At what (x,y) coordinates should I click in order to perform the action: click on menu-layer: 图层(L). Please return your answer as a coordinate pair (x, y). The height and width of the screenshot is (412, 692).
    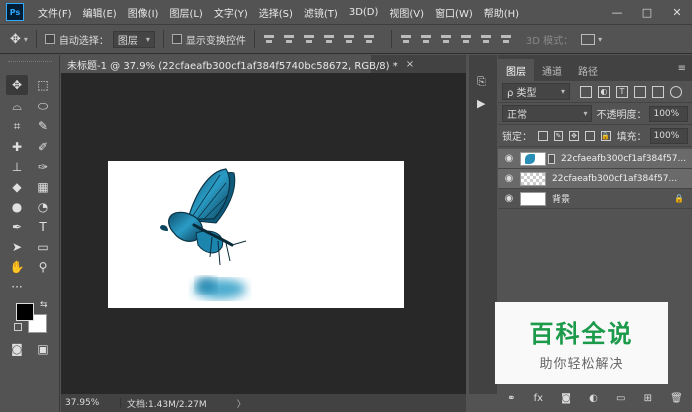
    Looking at the image, I should click on (185, 12).